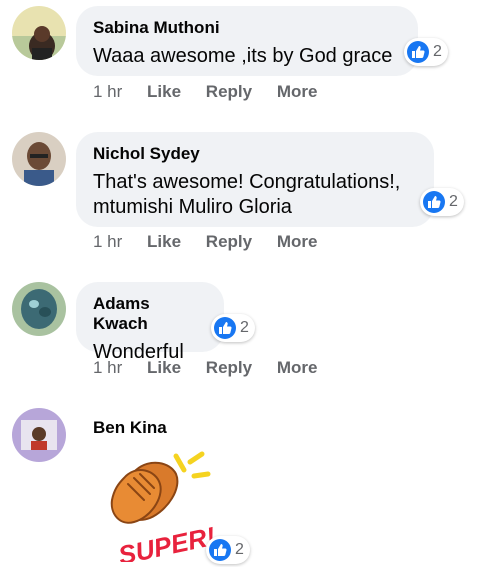 The width and height of the screenshot is (480, 567). I want to click on super-clapping-sticker: SUPER!, so click(162, 507).